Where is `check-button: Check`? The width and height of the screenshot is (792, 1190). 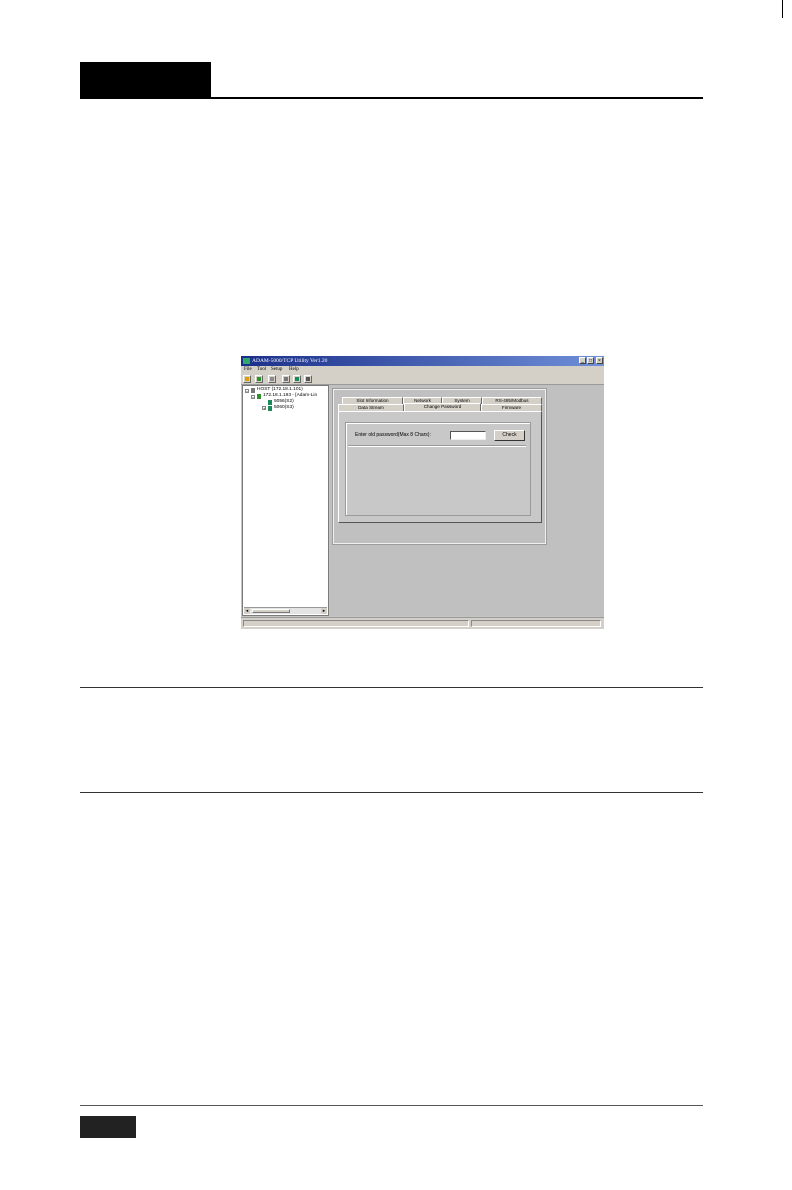
check-button: Check is located at coordinates (509, 435).